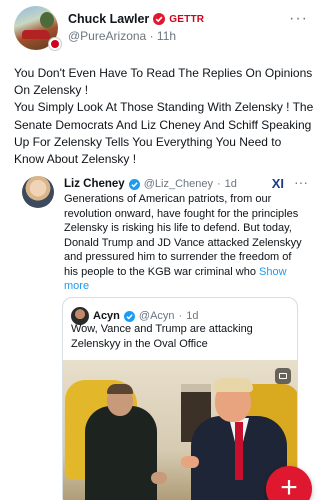  What do you see at coordinates (47, 20) in the screenshot?
I see `avatar-tree` at bounding box center [47, 20].